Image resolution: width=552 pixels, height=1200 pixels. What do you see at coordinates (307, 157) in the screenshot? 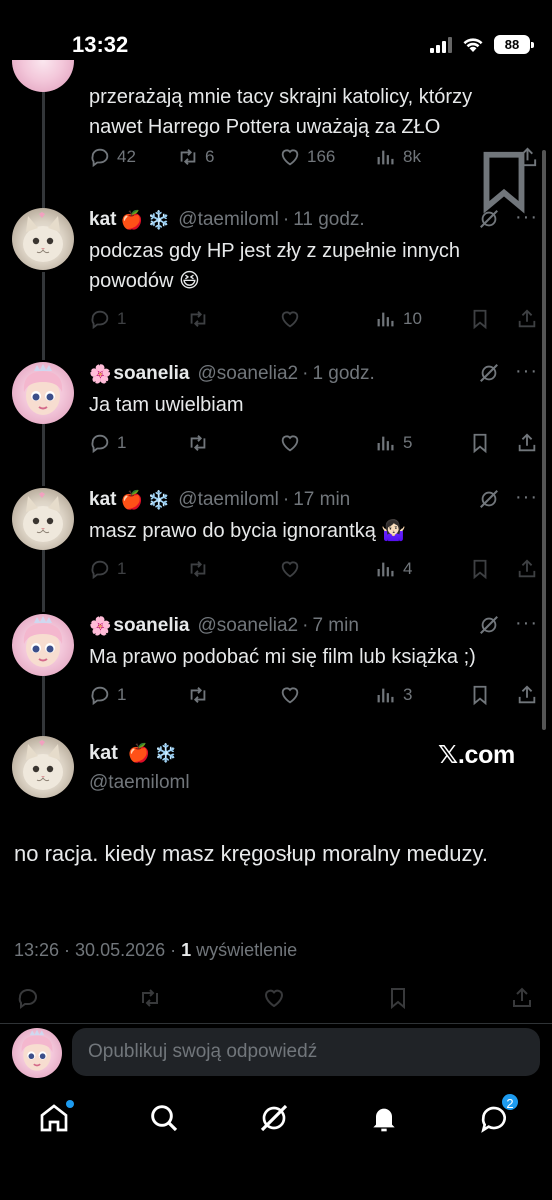
I see `like-button: 166` at bounding box center [307, 157].